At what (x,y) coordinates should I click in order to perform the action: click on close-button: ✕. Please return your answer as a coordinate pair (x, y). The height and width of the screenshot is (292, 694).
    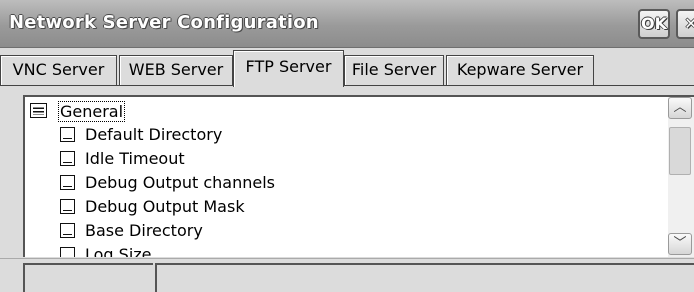
    Looking at the image, I should click on (685, 24).